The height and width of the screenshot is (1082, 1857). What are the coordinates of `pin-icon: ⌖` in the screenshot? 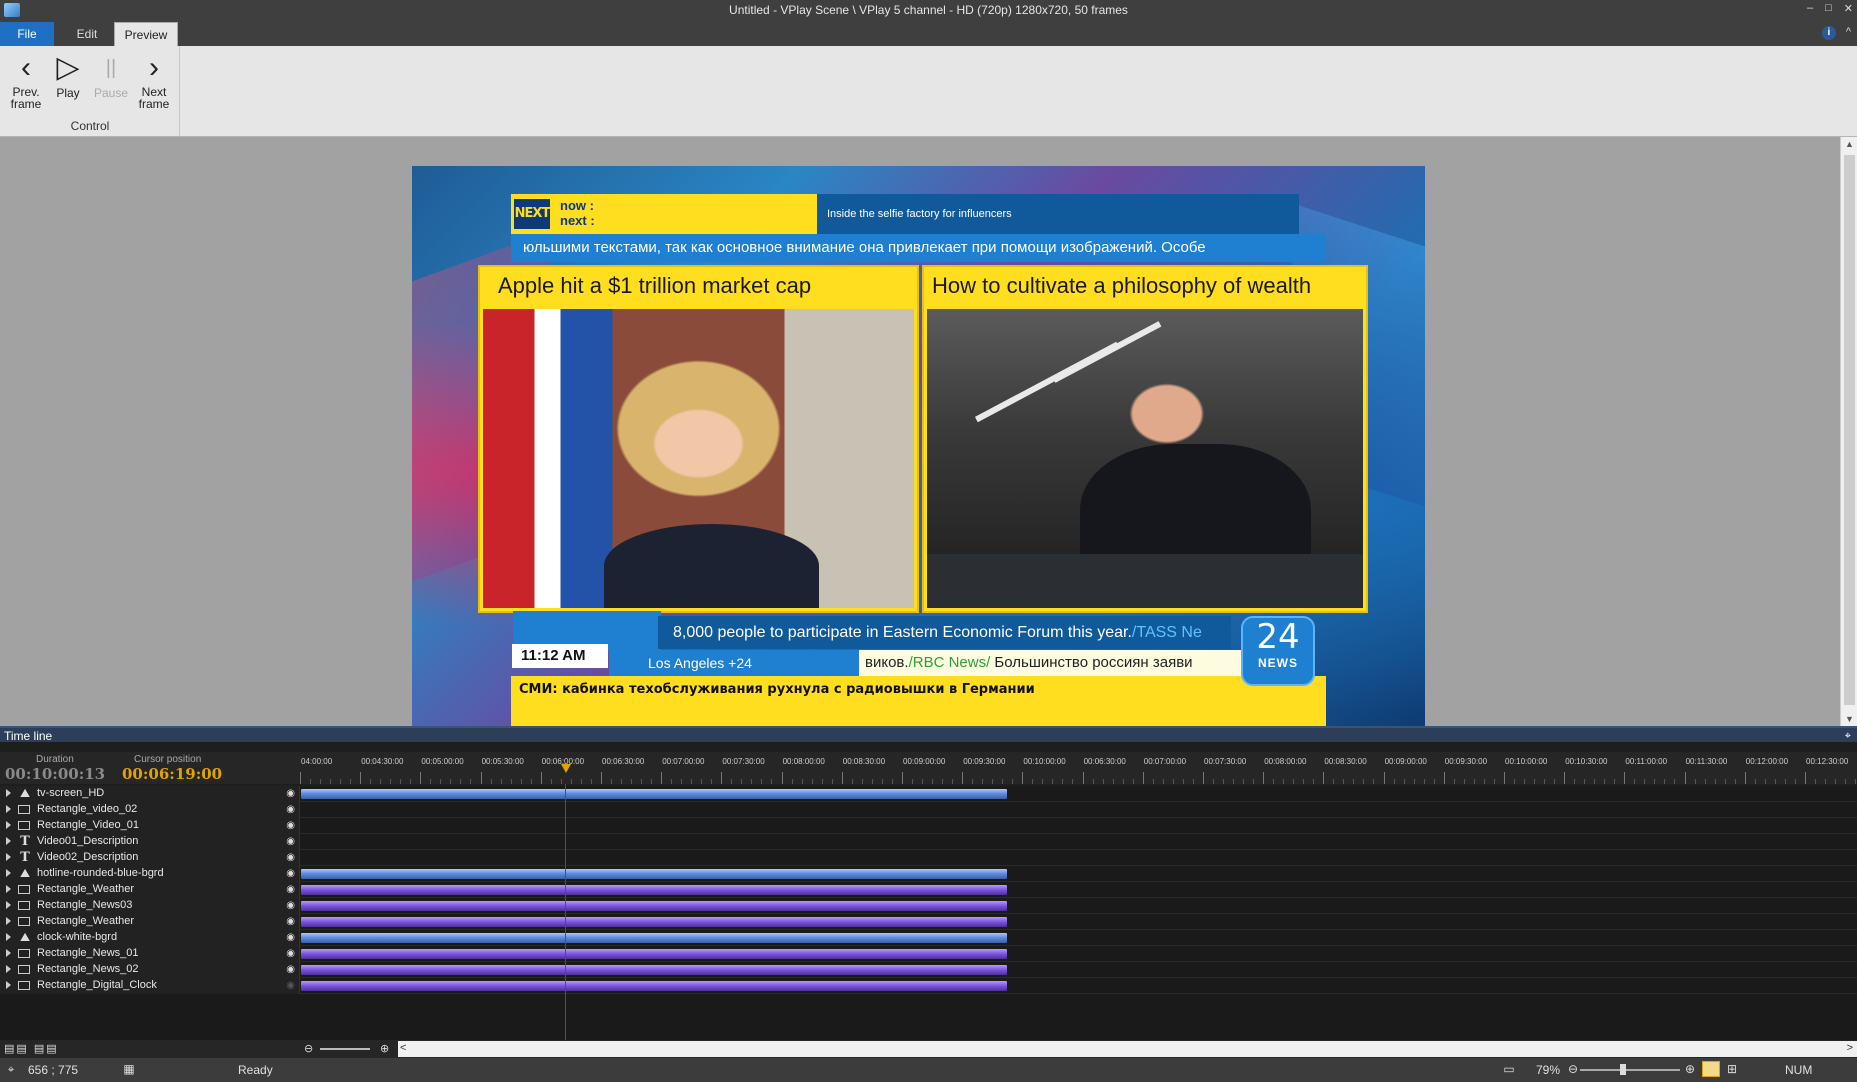 It's located at (1848, 736).